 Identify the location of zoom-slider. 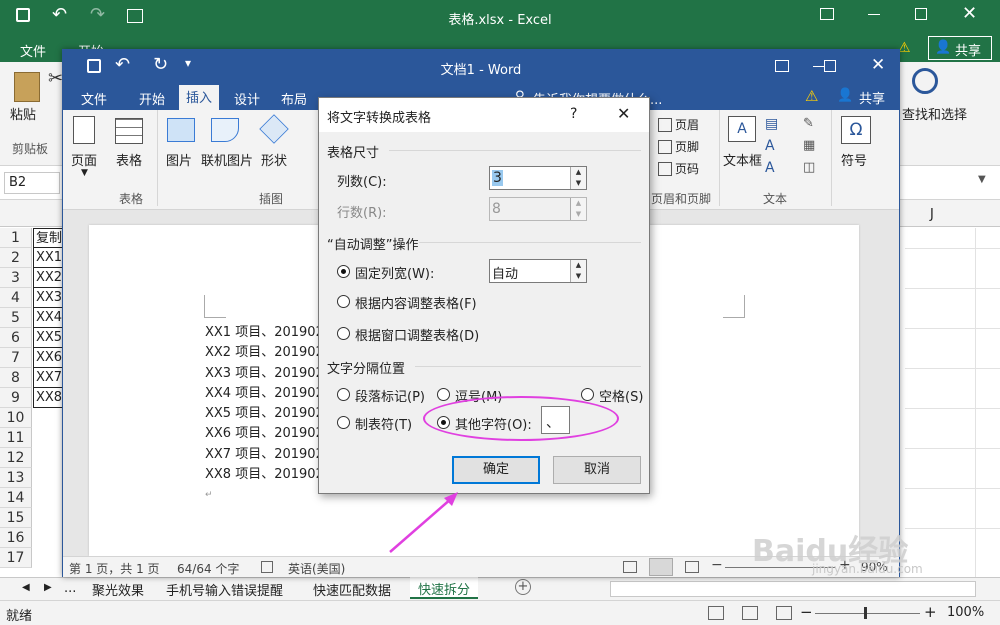
(867, 613).